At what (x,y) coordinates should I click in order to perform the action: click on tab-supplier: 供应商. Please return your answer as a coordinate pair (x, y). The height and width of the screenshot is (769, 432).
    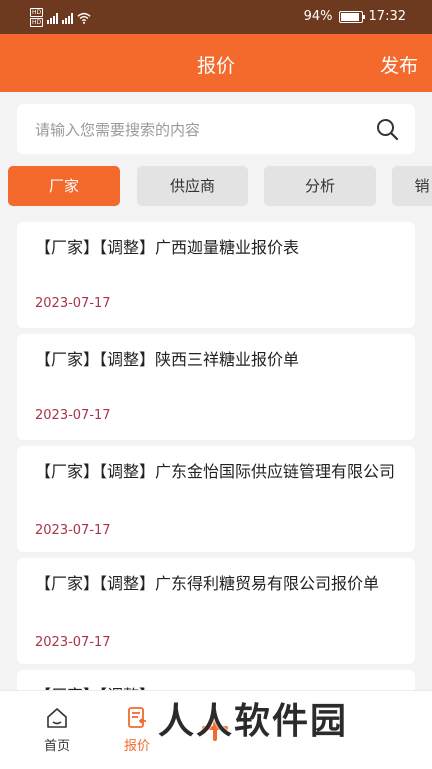
    Looking at the image, I should click on (192, 186).